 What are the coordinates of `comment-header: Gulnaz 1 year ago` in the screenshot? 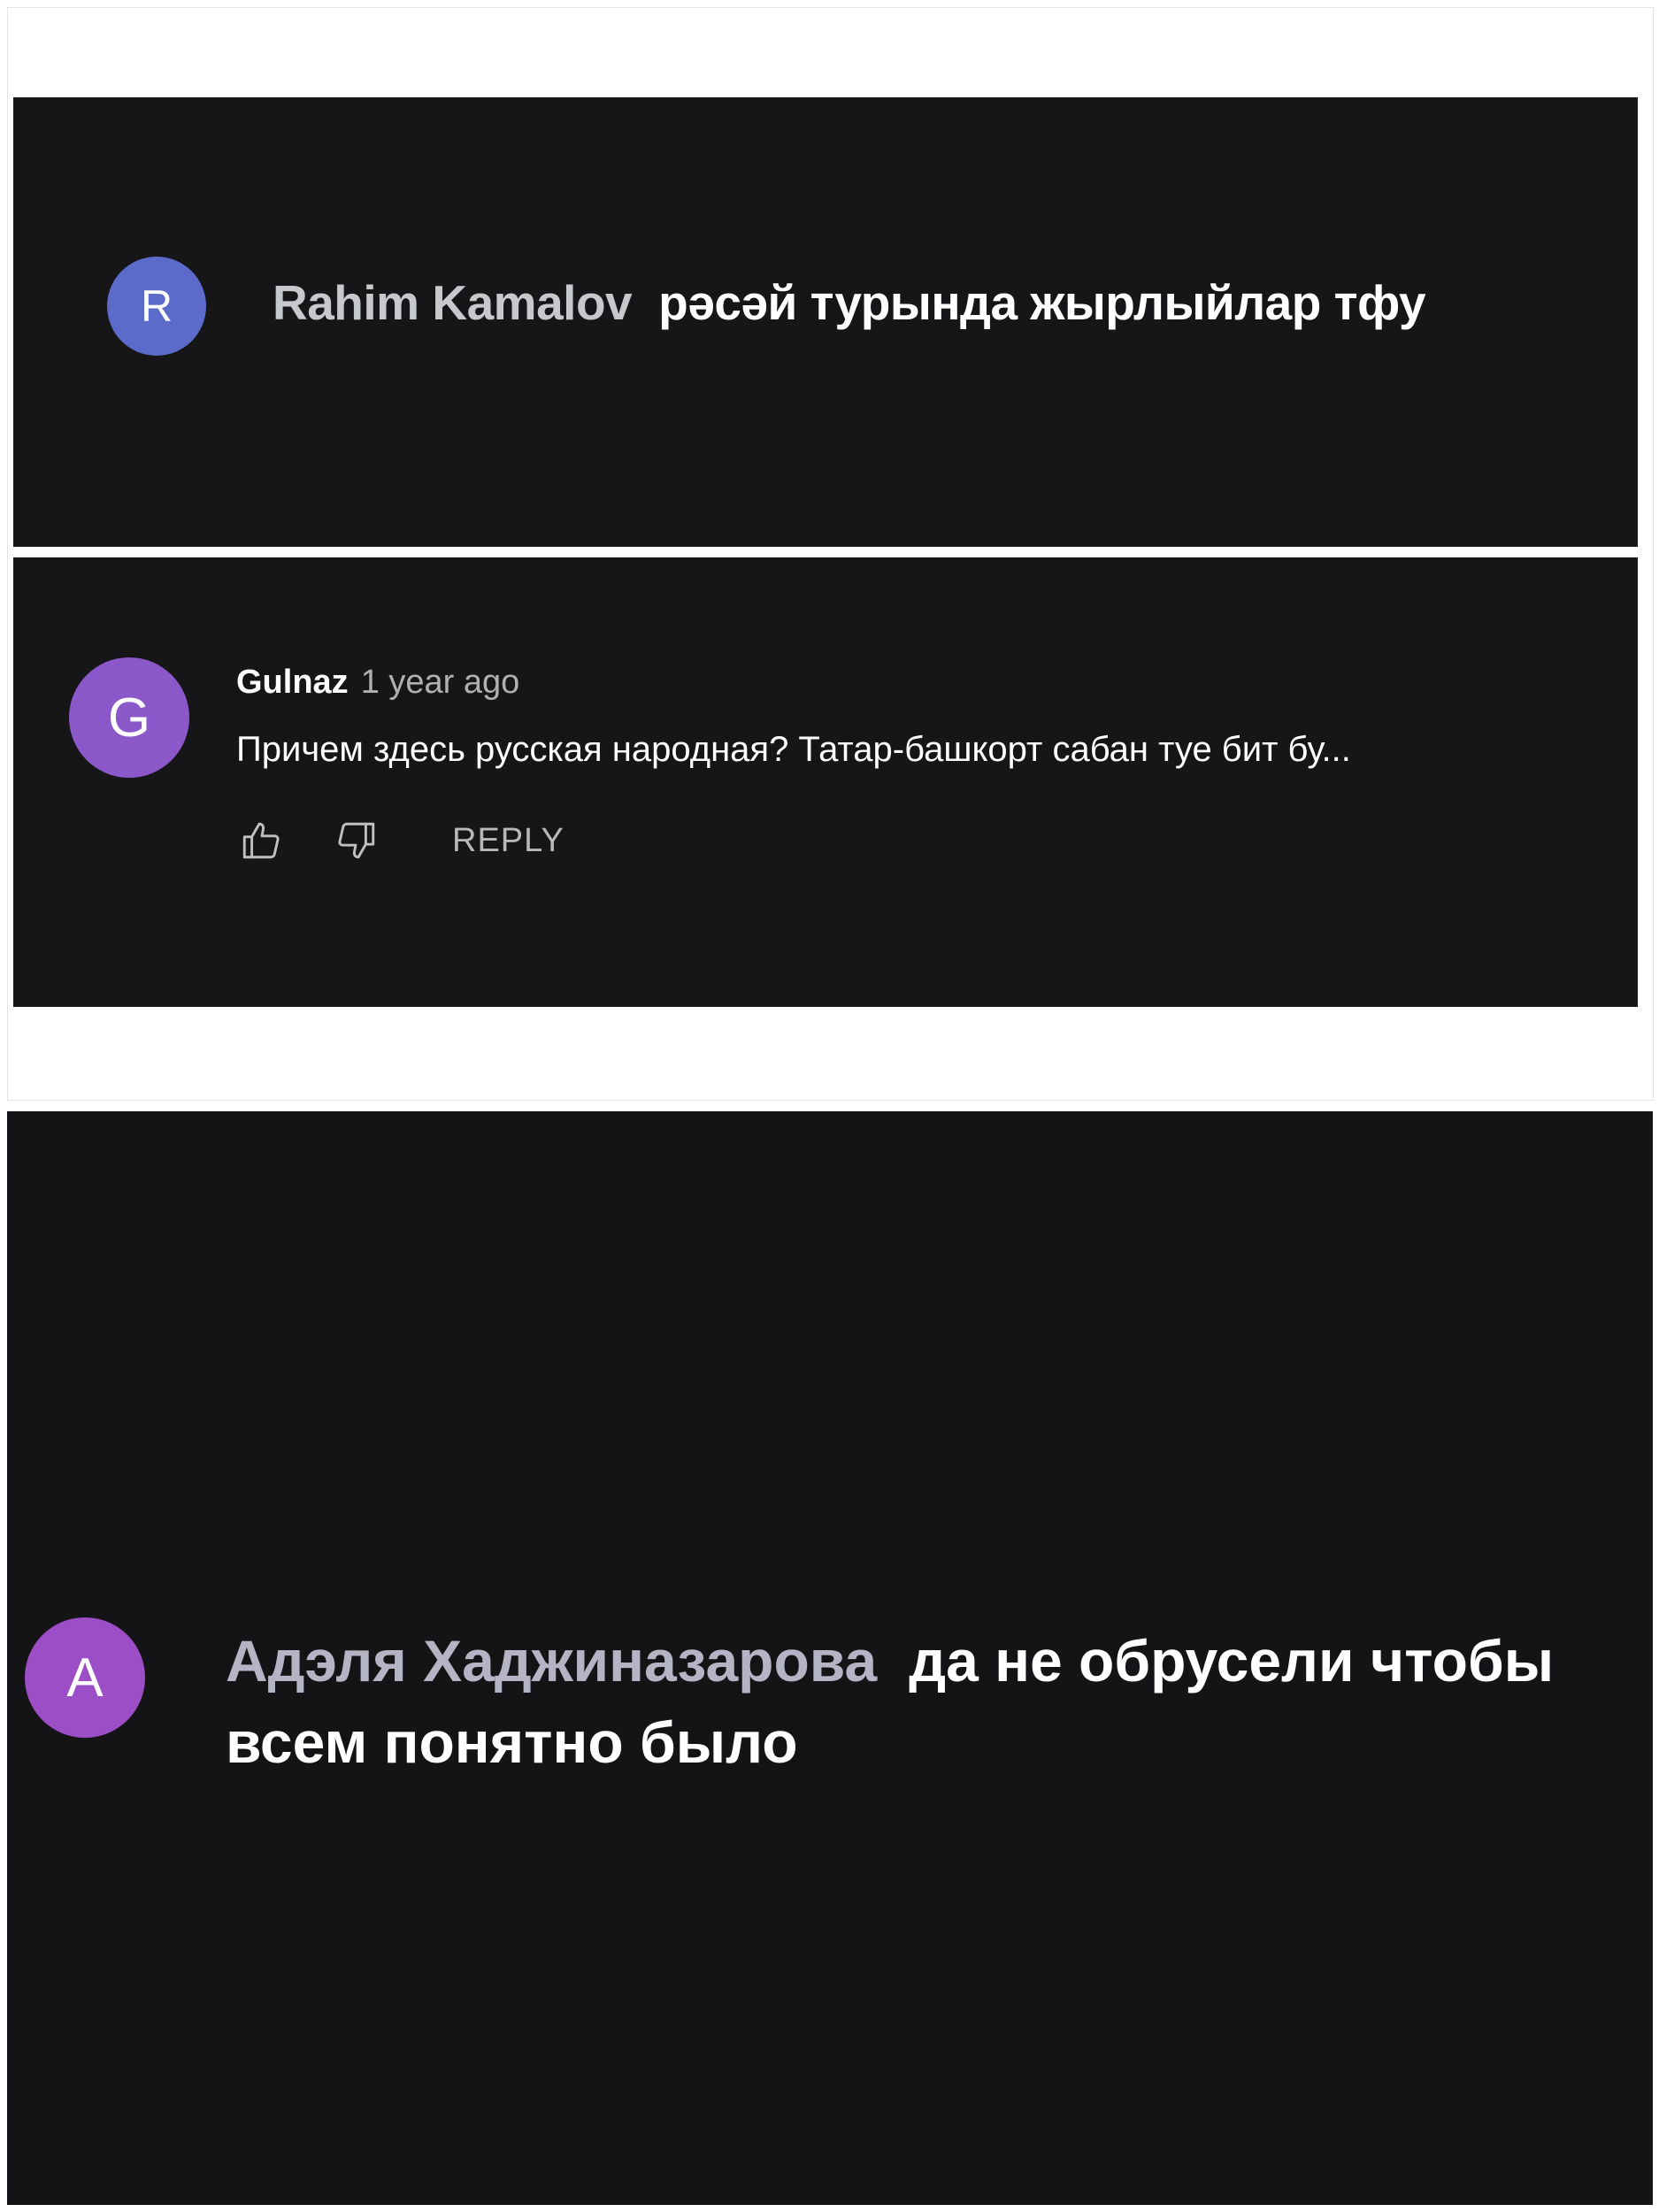 It's located at (377, 683).